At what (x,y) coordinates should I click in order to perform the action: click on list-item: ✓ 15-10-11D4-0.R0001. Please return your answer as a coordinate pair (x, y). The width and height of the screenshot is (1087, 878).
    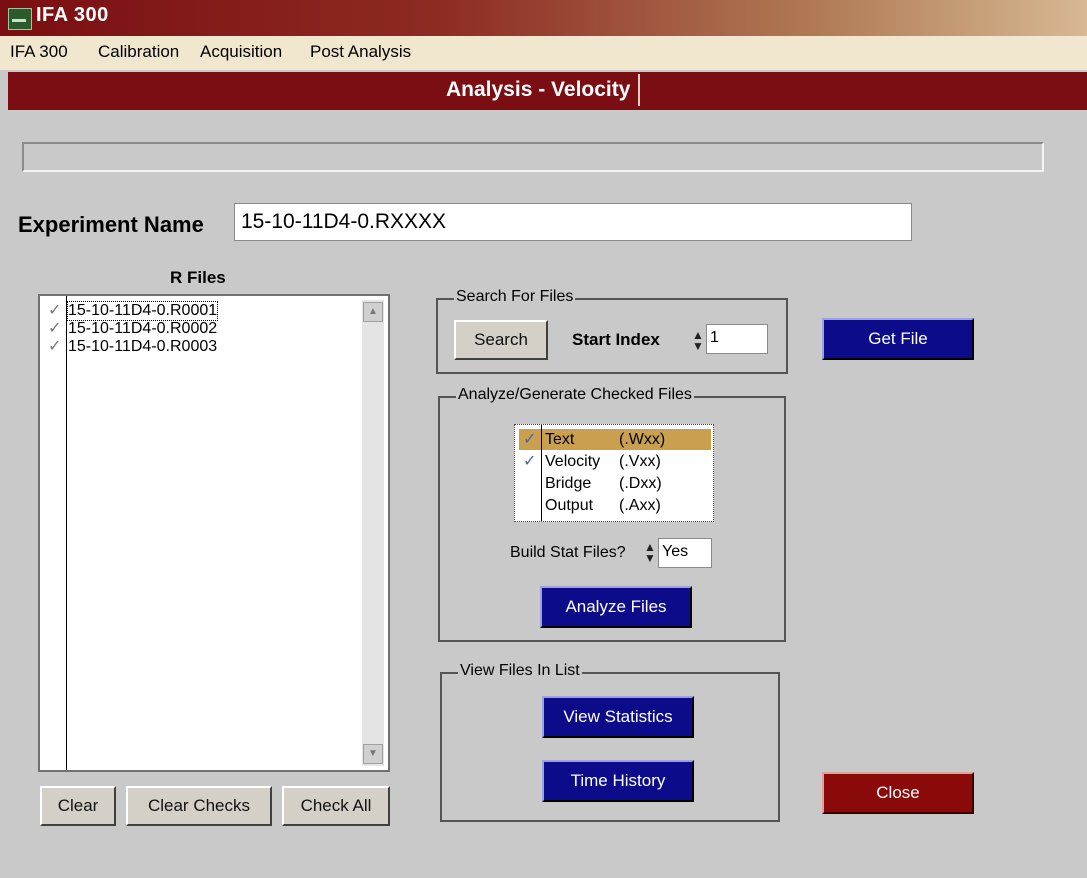
    Looking at the image, I should click on (133, 311).